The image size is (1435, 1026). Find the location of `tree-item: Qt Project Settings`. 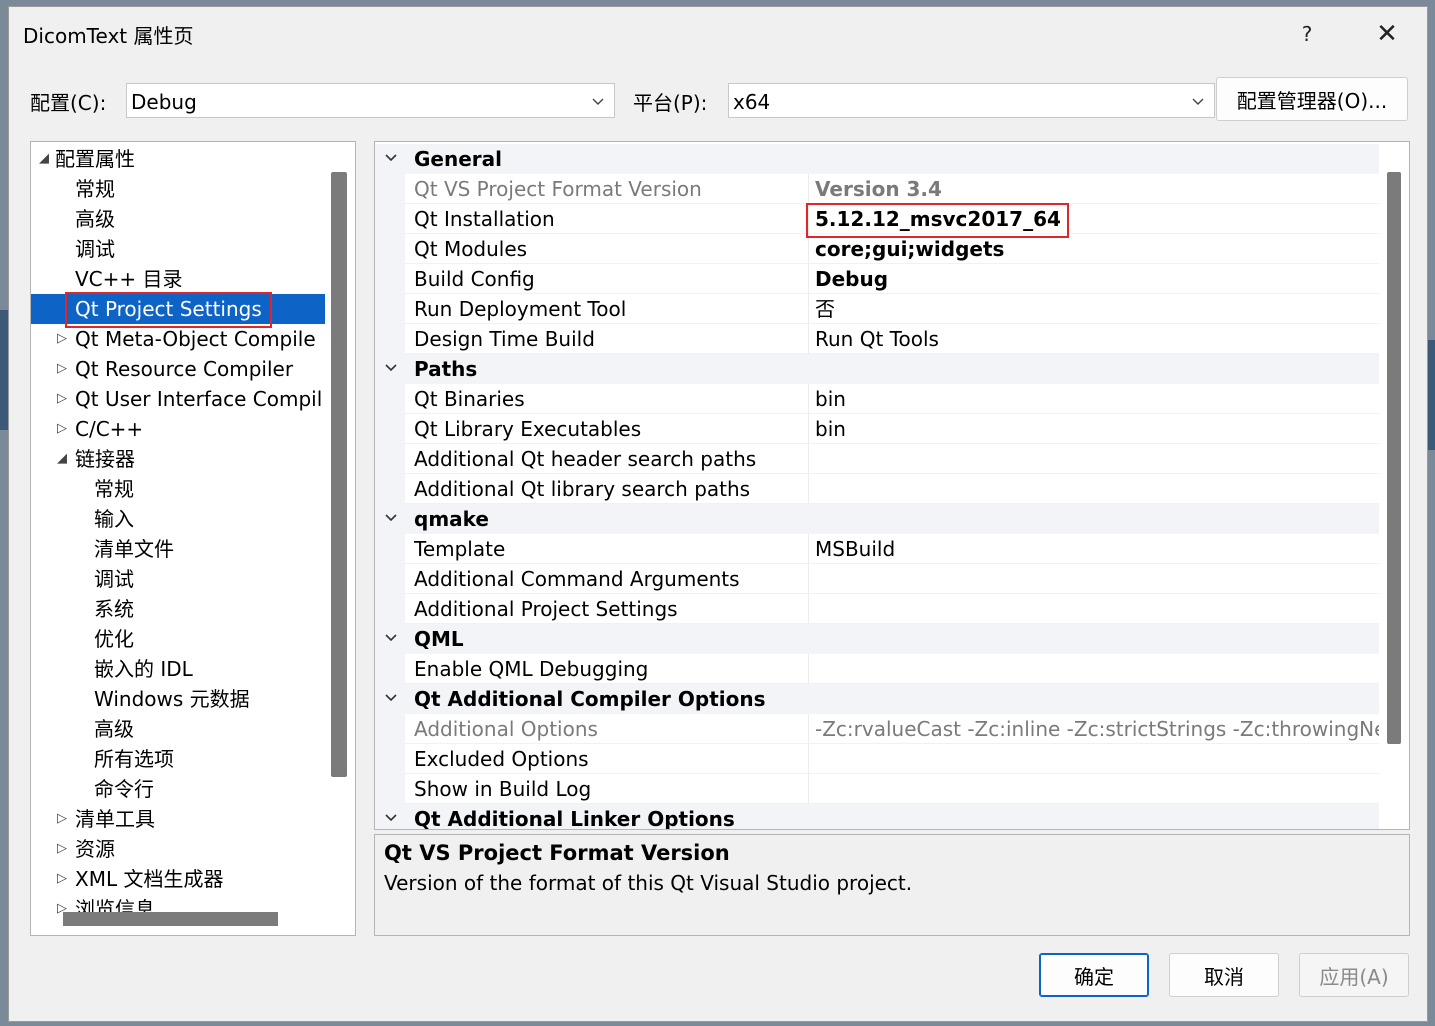

tree-item: Qt Project Settings is located at coordinates (178, 309).